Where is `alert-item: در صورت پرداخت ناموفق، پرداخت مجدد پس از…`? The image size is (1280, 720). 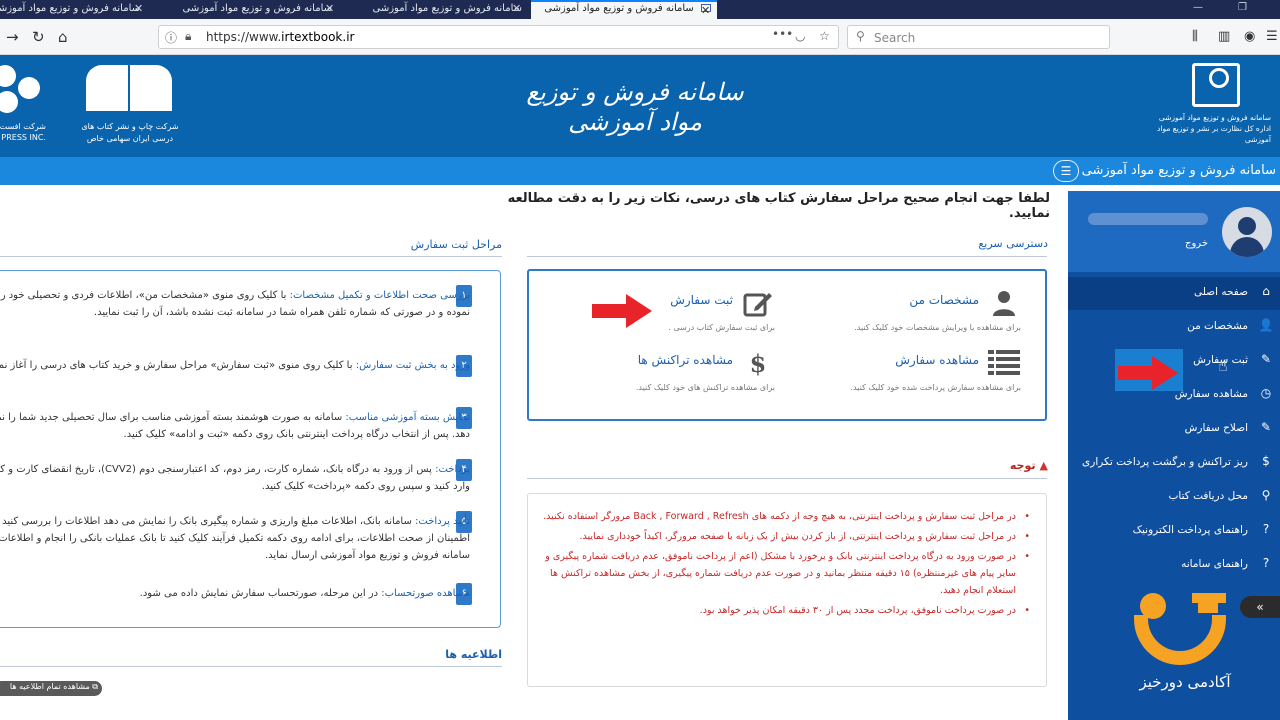 alert-item: در صورت پرداخت ناموفق، پرداخت مجدد پس از… is located at coordinates (786, 610).